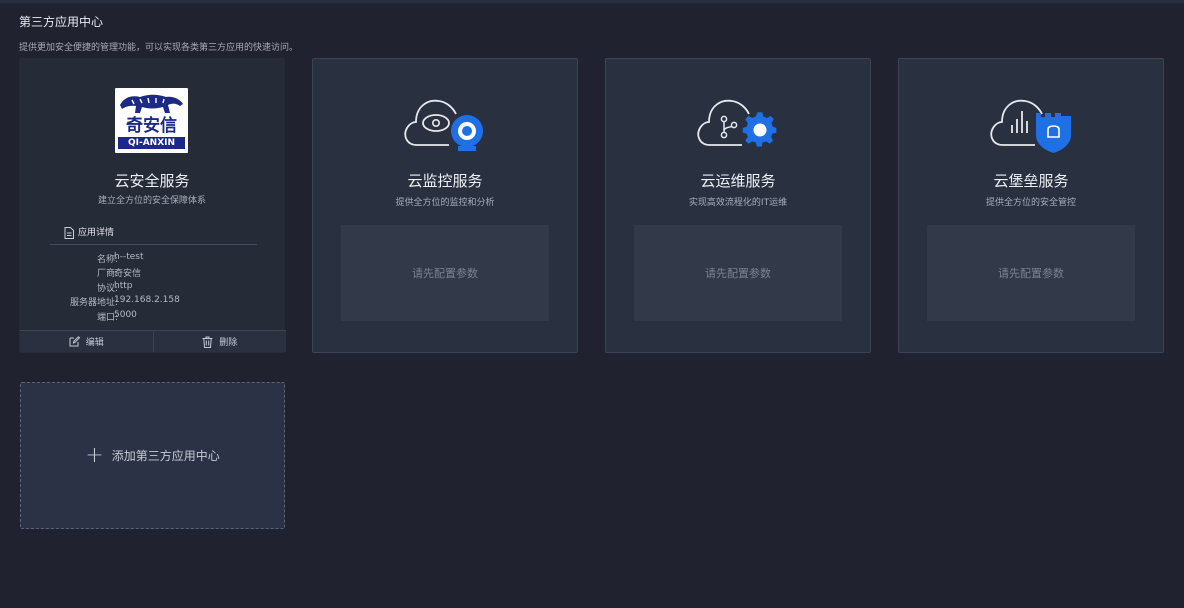  Describe the element at coordinates (153, 317) in the screenshot. I see `detail-row-port: 端口: 5000` at that location.